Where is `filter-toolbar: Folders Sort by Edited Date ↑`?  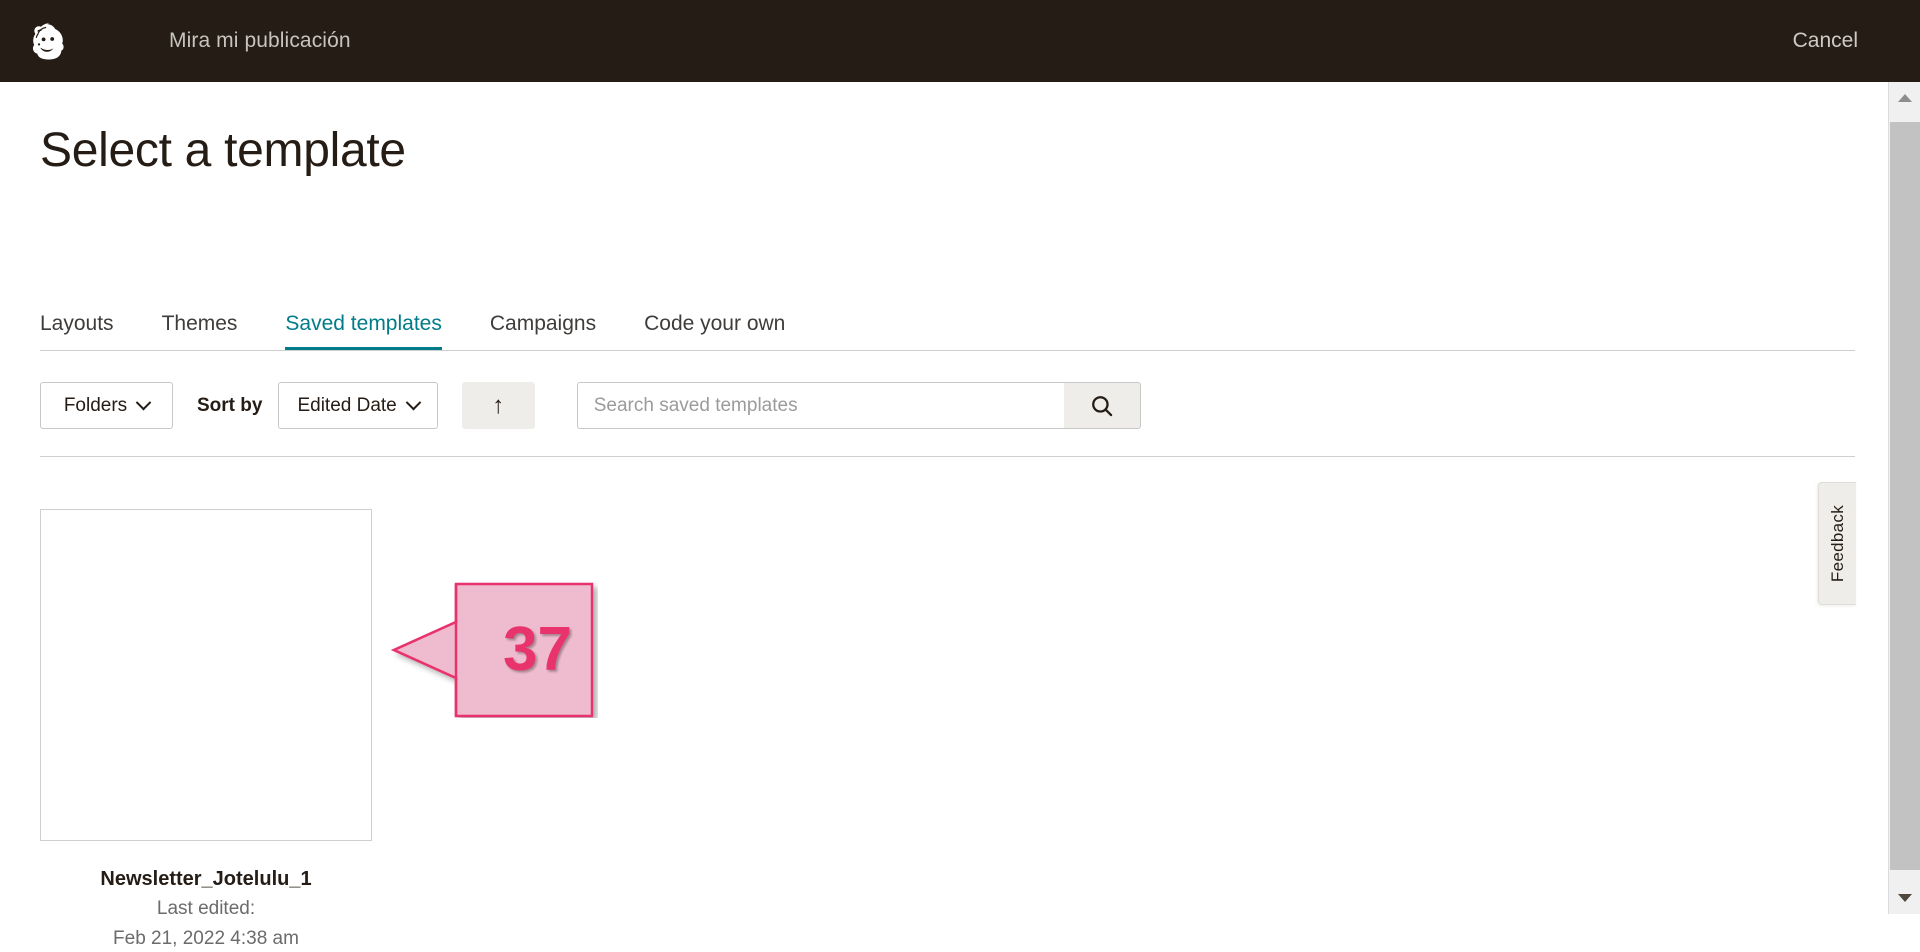 filter-toolbar: Folders Sort by Edited Date ↑ is located at coordinates (590, 405).